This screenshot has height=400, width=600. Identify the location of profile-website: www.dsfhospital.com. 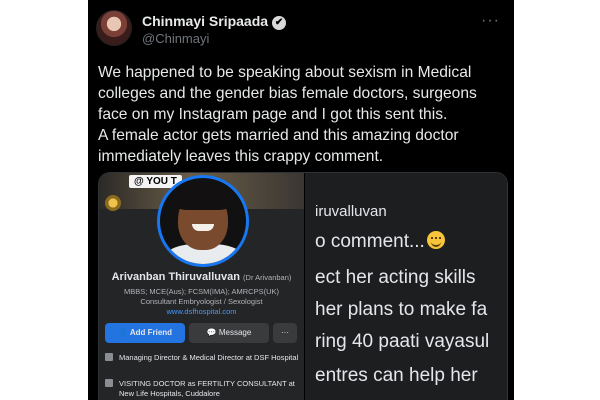
(201, 311).